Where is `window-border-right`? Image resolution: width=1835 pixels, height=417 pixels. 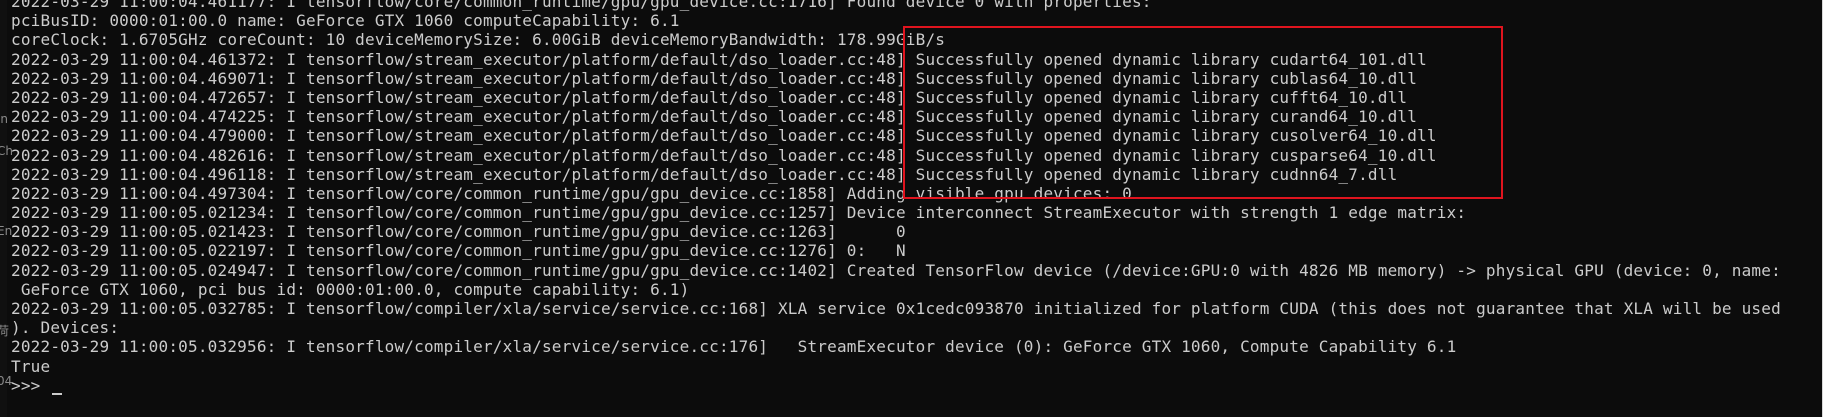
window-border-right is located at coordinates (1828, 208).